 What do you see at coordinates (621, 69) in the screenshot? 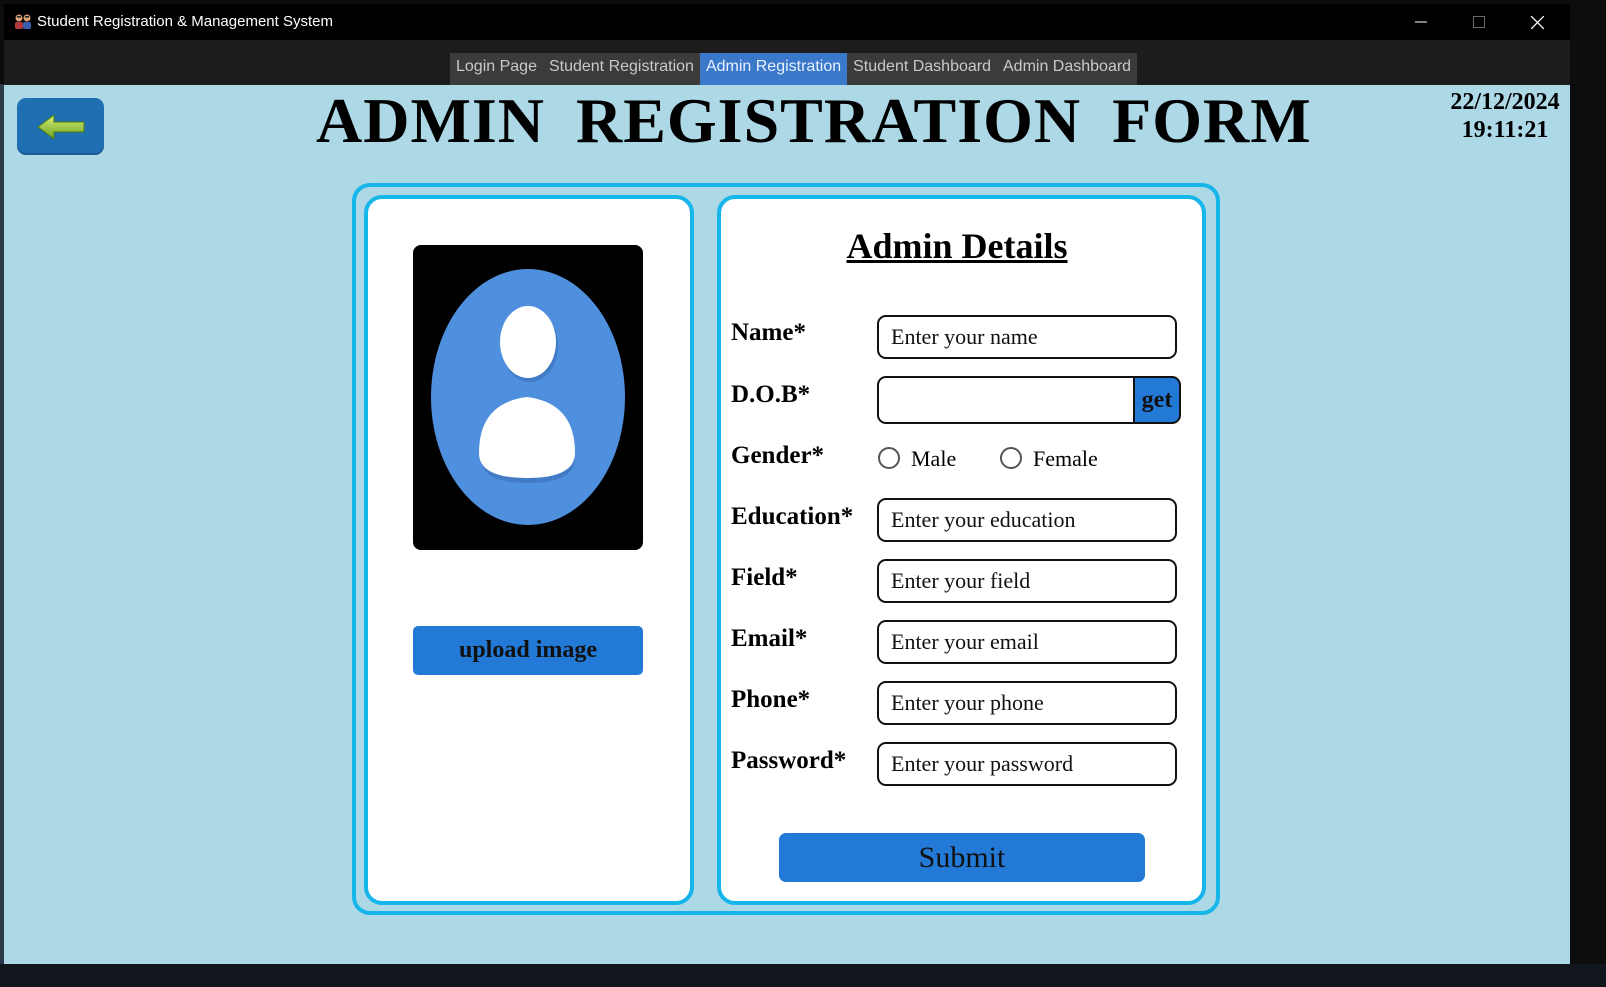
I see `tab-student-registration: Student Registration` at bounding box center [621, 69].